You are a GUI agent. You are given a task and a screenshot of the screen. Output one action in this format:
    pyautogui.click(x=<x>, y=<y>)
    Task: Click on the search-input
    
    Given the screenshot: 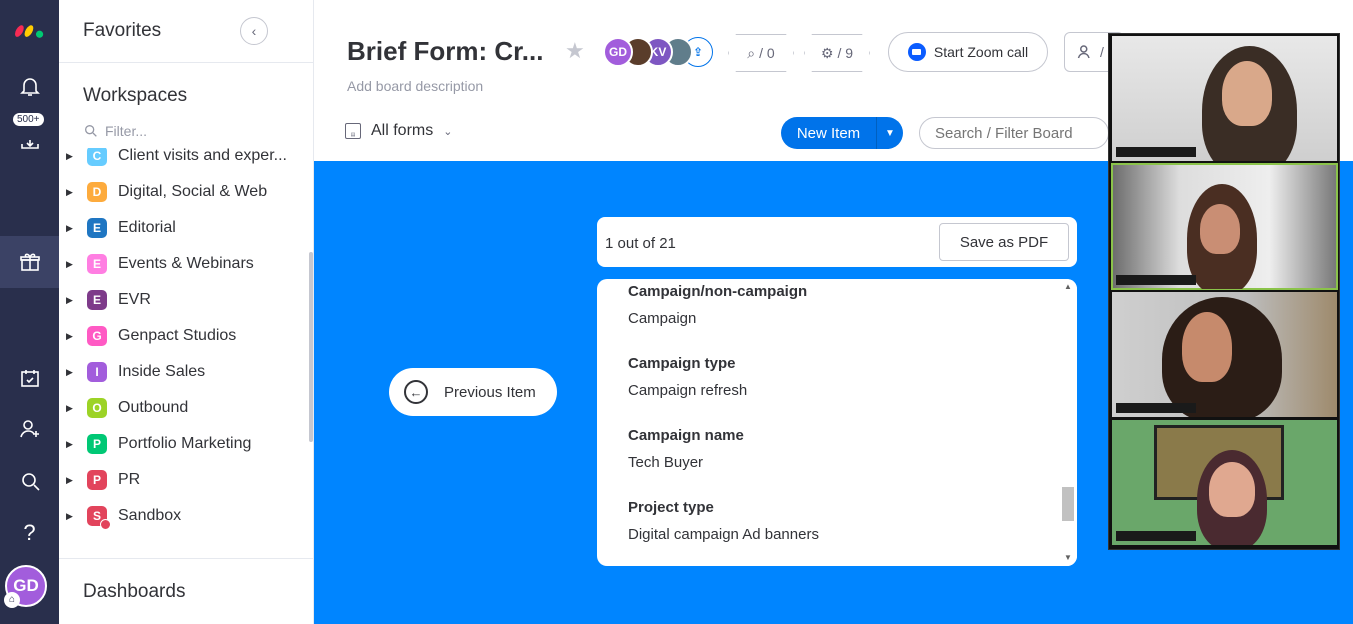 What is the action you would take?
    pyautogui.click(x=1014, y=133)
    